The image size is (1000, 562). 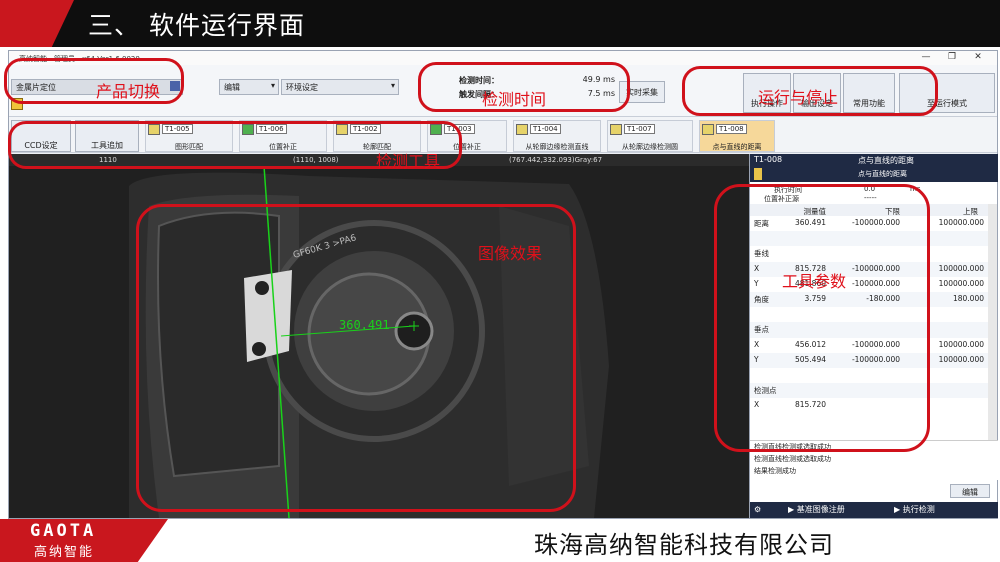 What do you see at coordinates (737, 147) in the screenshot?
I see `tool-name: 点与直线的距离` at bounding box center [737, 147].